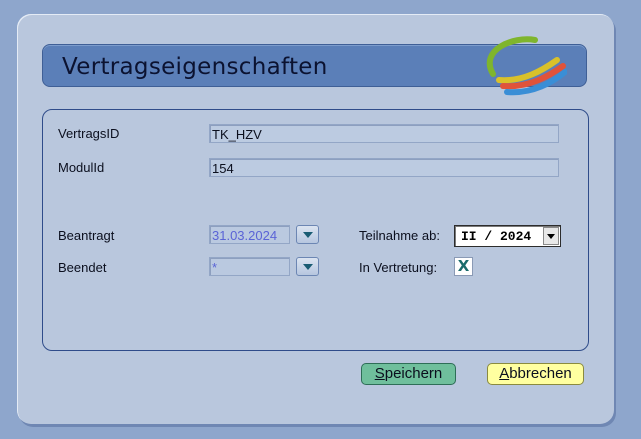 The height and width of the screenshot is (439, 641). I want to click on chevron-down-icon, so click(551, 236).